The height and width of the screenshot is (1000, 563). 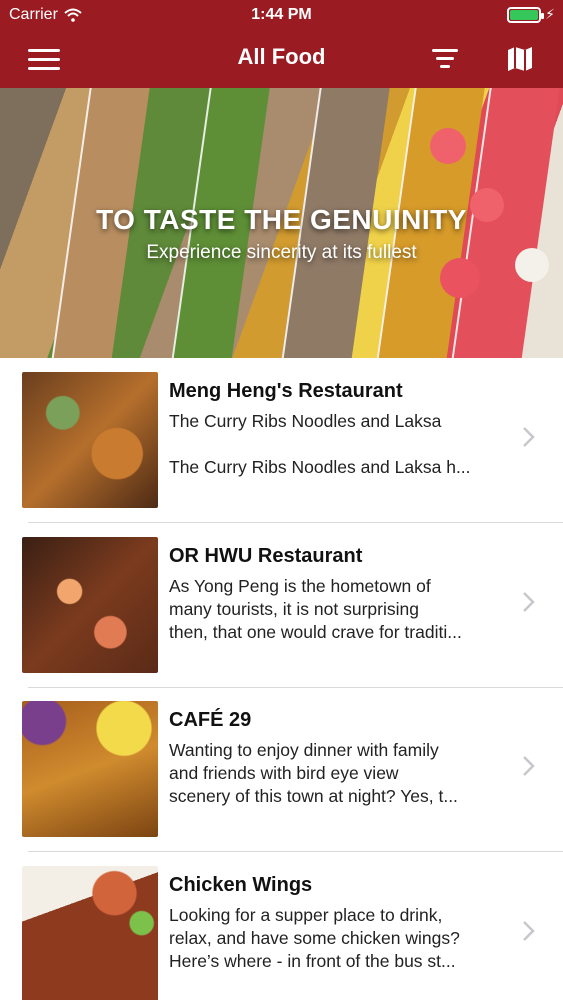 I want to click on restaurant-name: OR HWU Restaurant, so click(x=266, y=556).